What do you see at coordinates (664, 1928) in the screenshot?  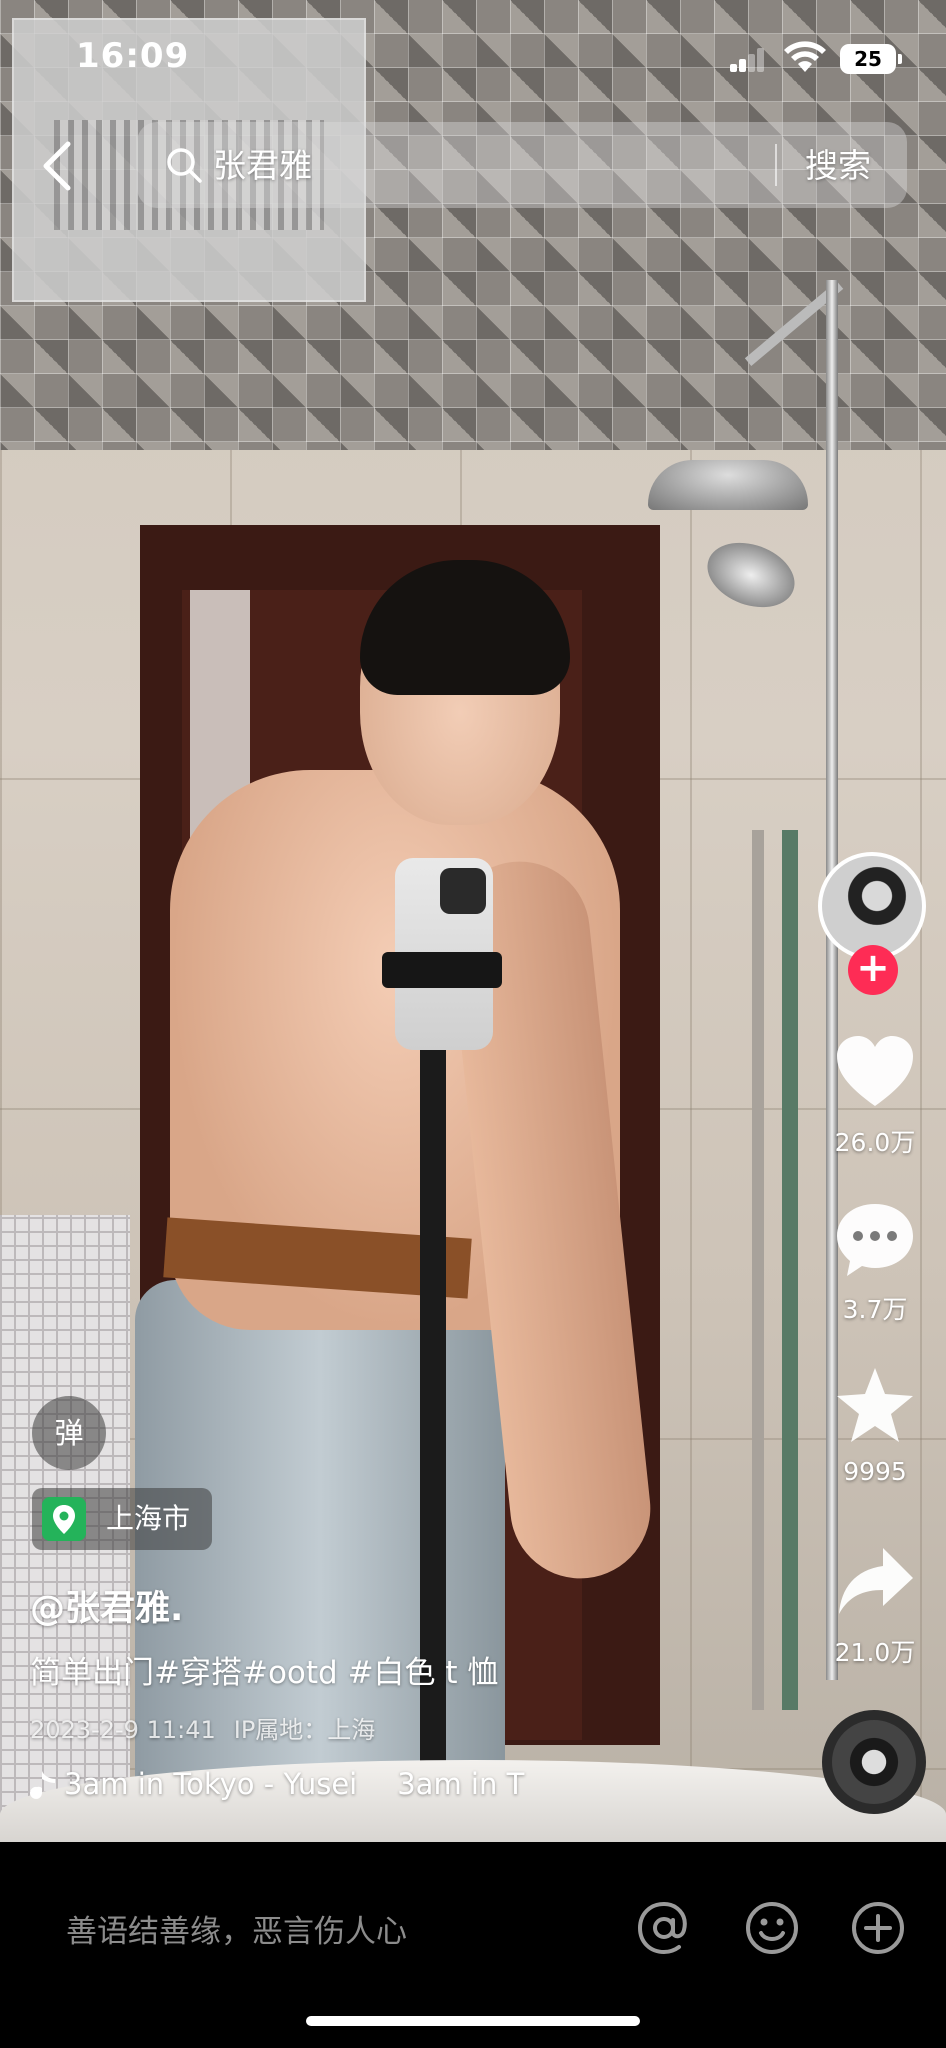 I see `mention-at-icon` at bounding box center [664, 1928].